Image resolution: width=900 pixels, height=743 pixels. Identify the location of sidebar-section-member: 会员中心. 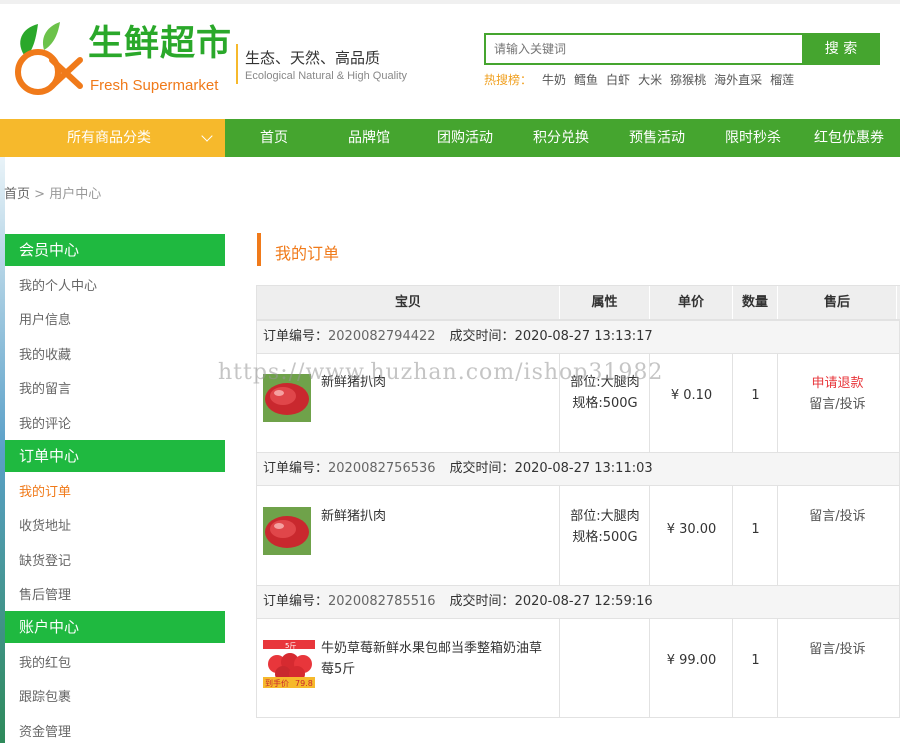
(115, 250).